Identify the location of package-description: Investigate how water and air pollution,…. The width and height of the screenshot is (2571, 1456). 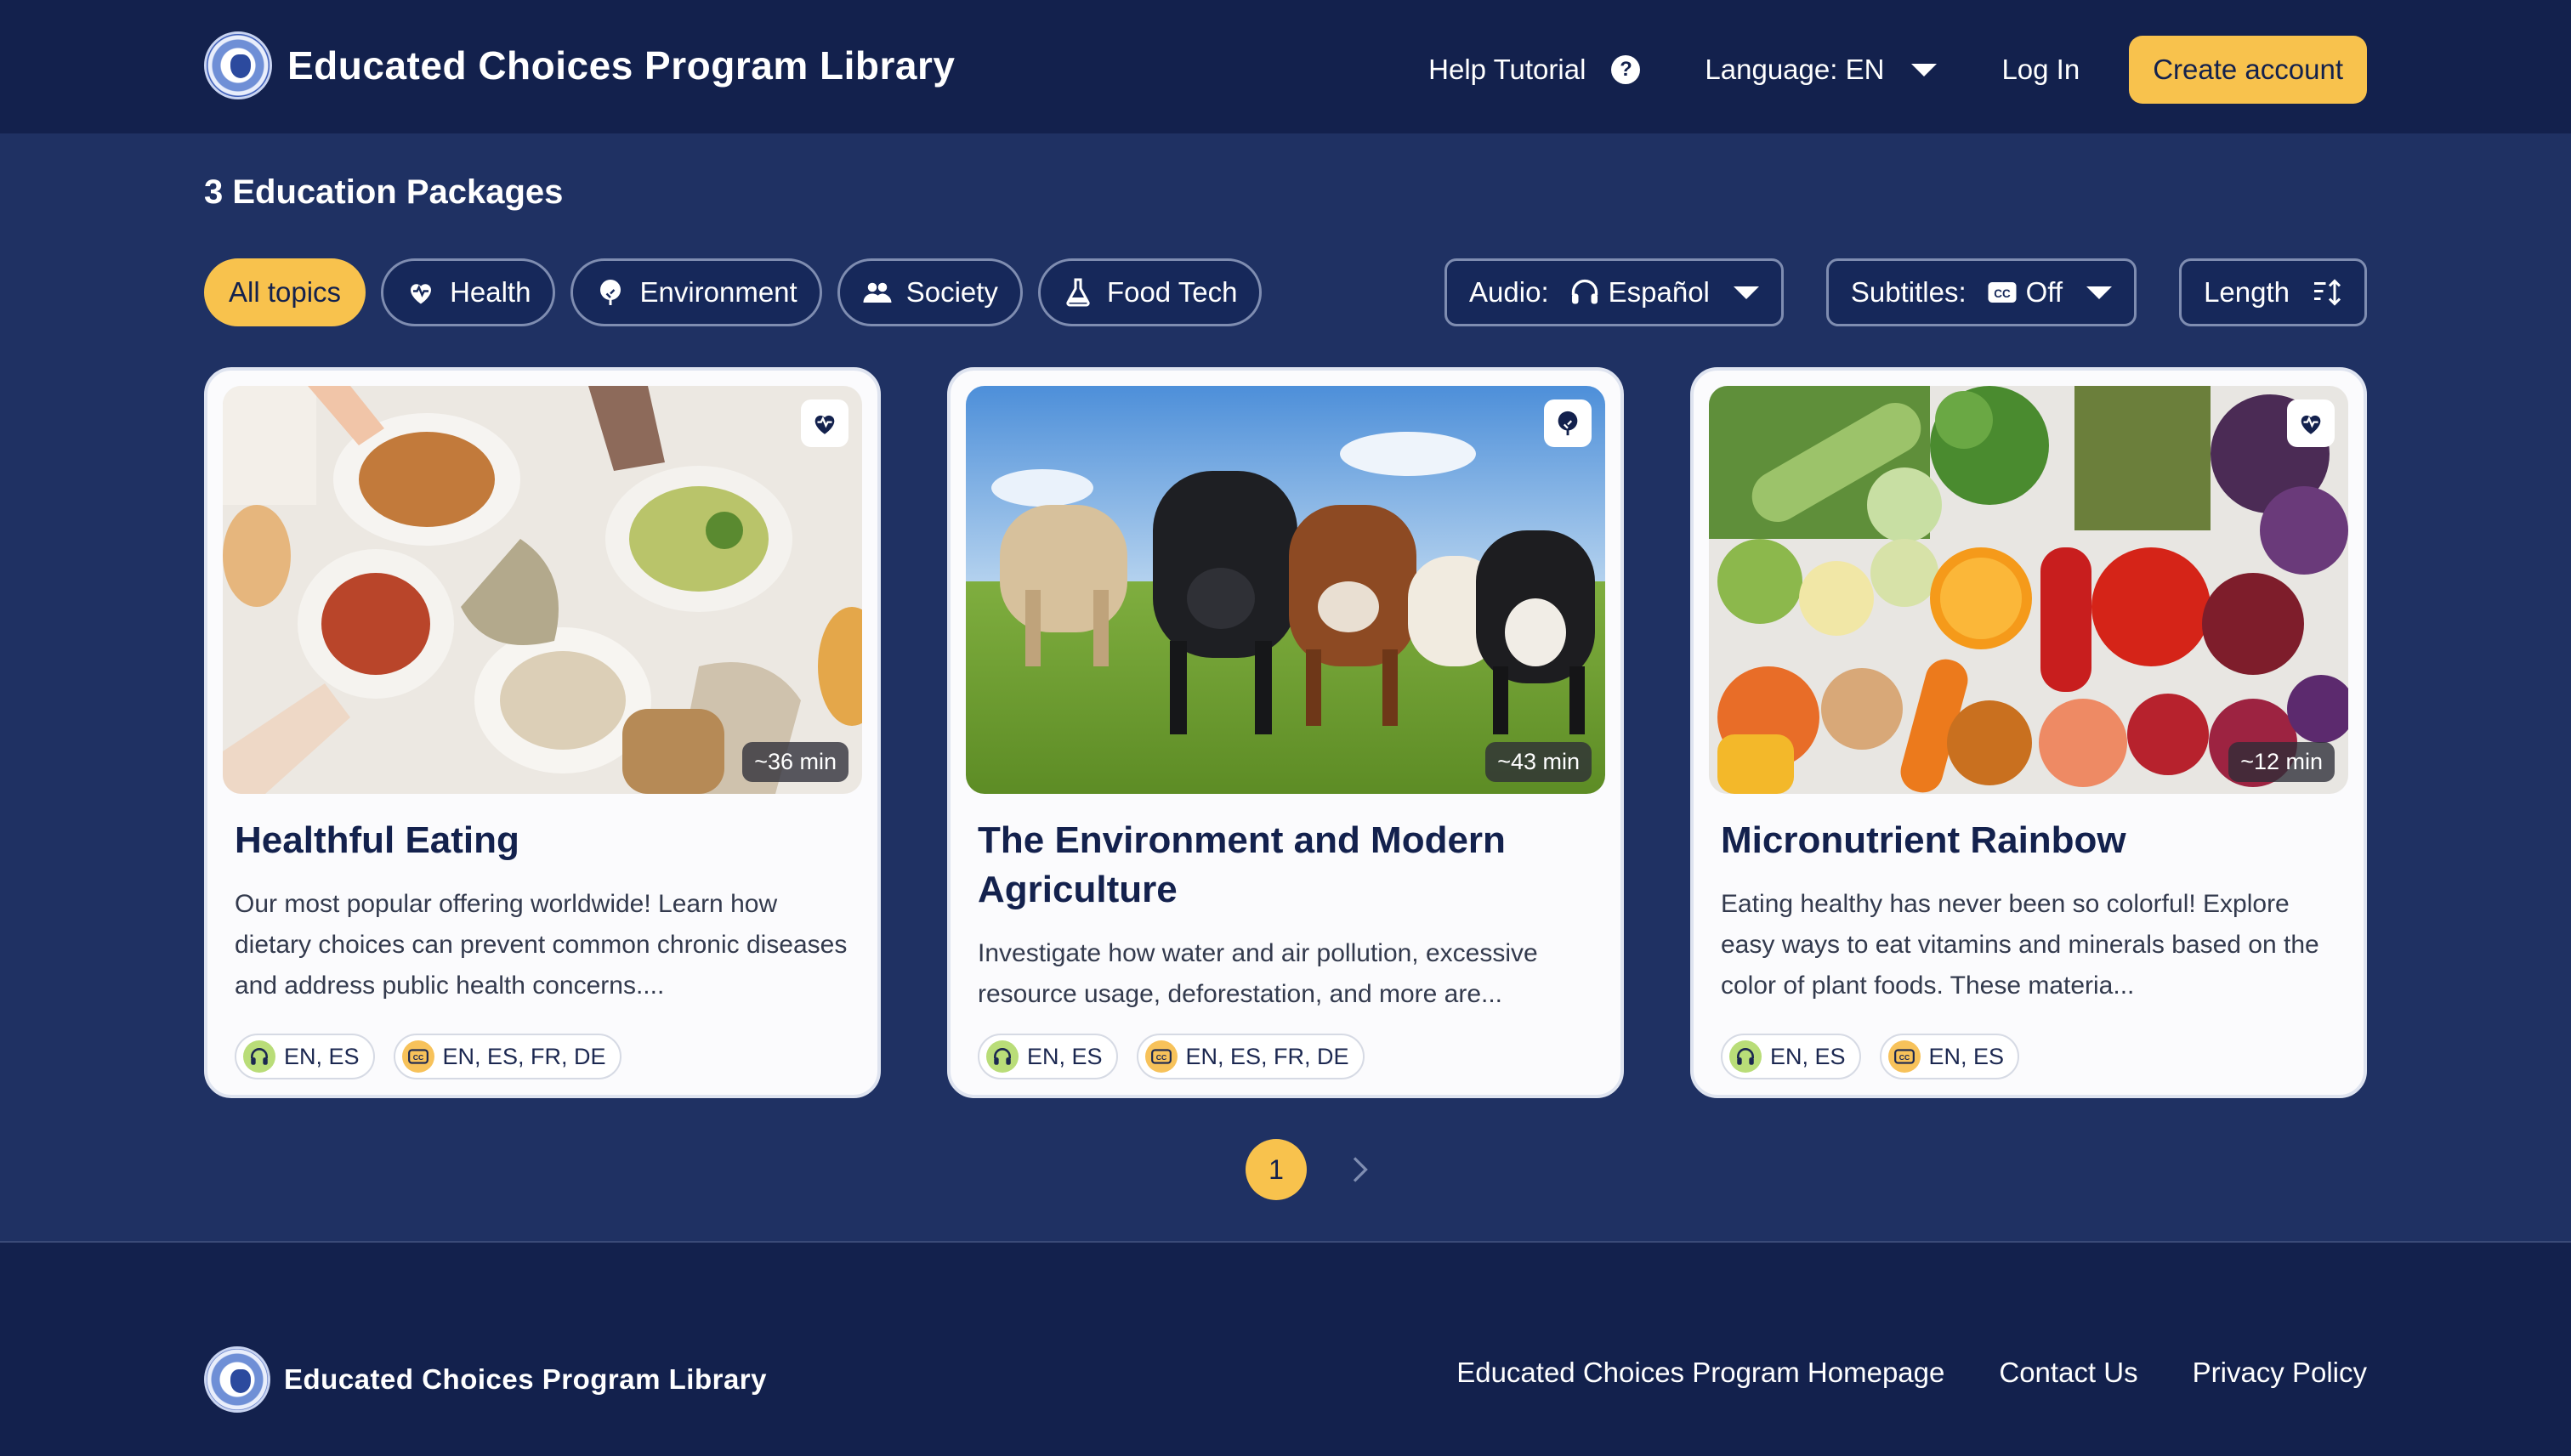
(1258, 974).